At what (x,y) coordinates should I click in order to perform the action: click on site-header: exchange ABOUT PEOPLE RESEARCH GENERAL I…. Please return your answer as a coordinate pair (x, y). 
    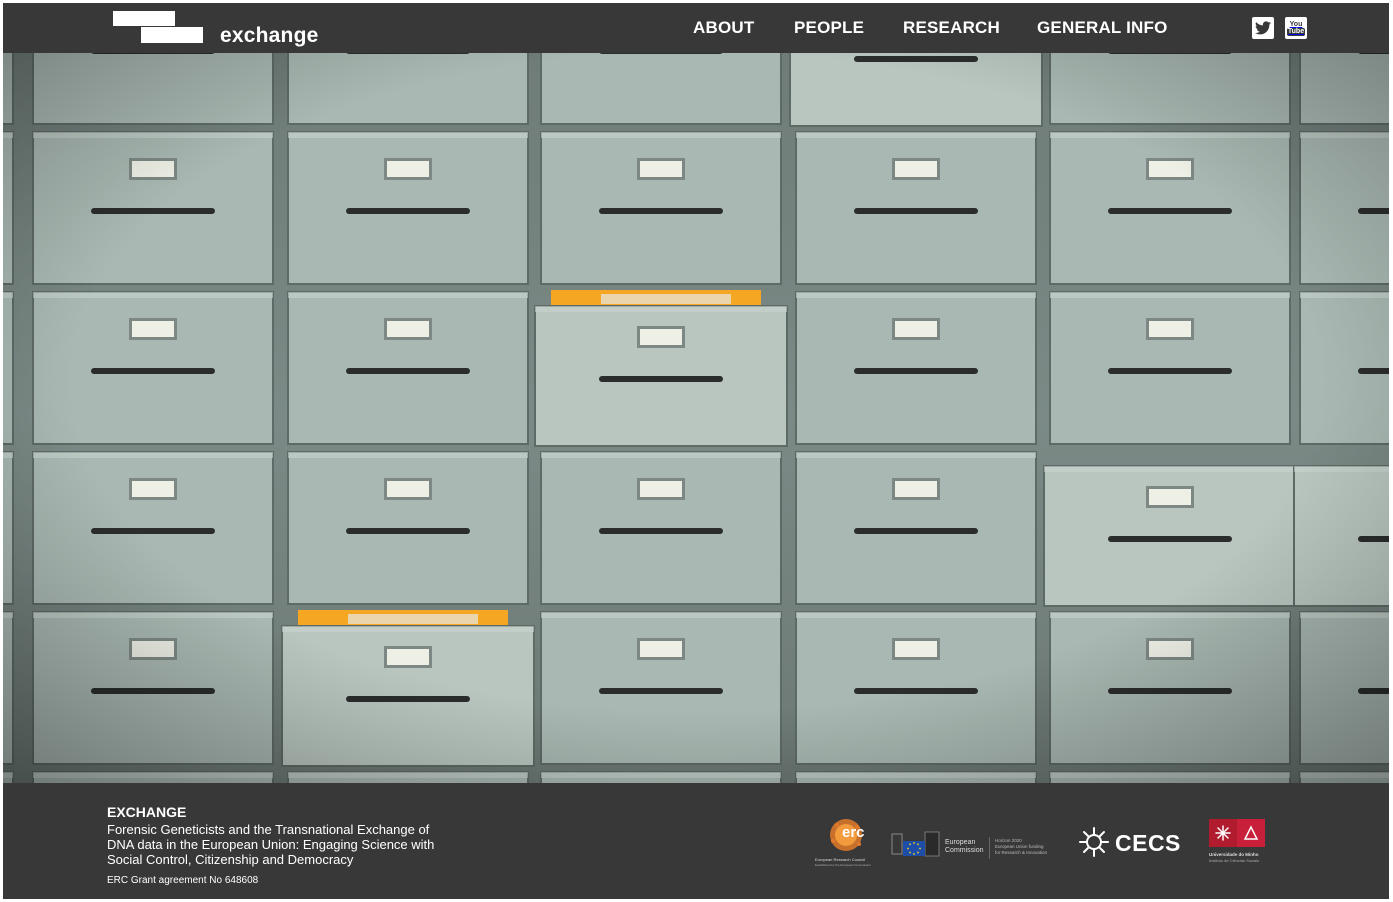
    Looking at the image, I should click on (696, 28).